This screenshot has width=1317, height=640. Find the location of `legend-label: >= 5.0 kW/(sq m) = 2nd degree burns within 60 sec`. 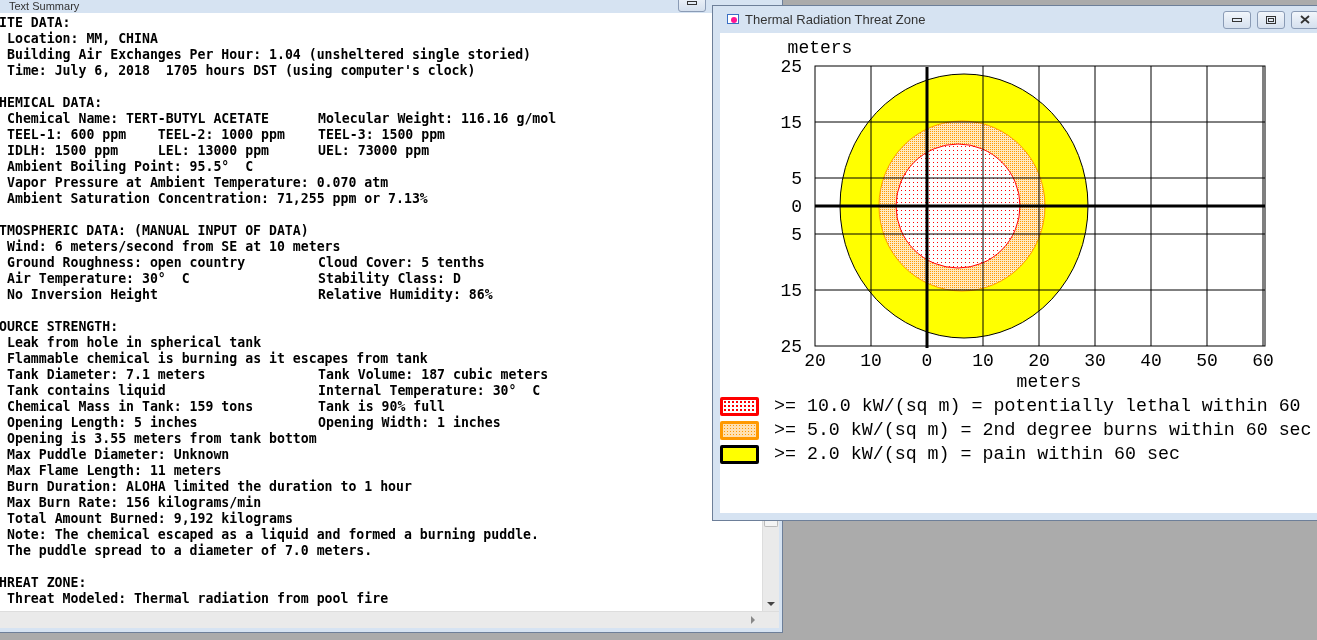

legend-label: >= 5.0 kW/(sq m) = 2nd degree burns within 60 sec is located at coordinates (1043, 430).